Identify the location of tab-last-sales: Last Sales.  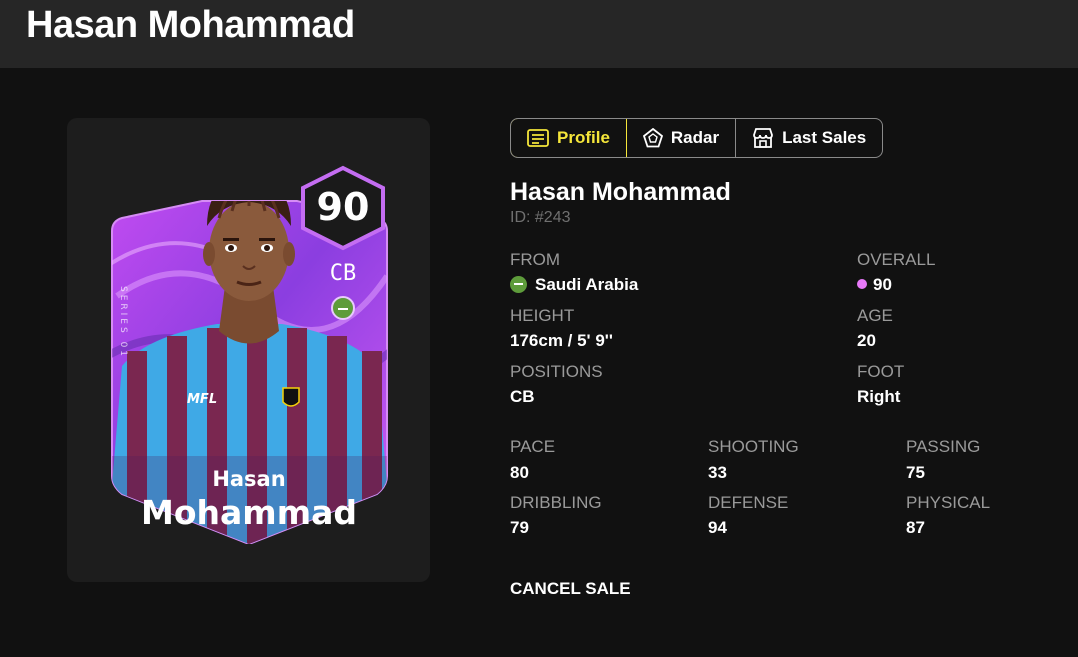
(809, 138).